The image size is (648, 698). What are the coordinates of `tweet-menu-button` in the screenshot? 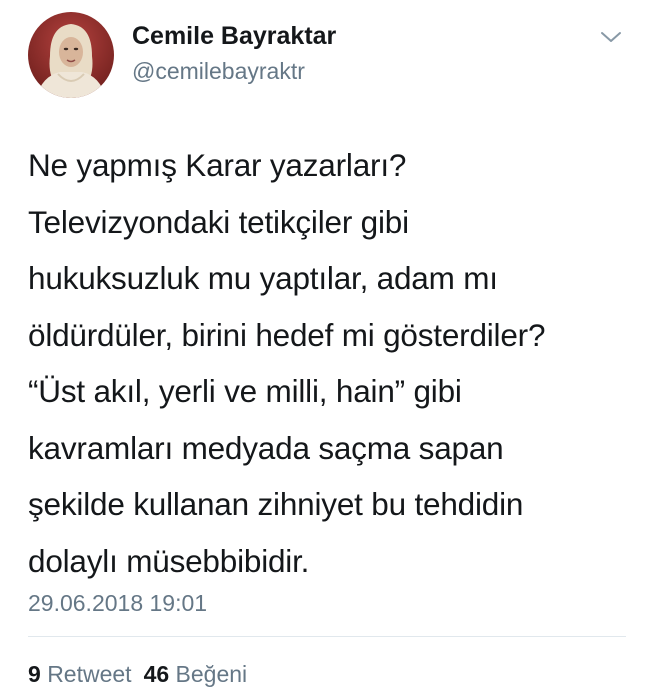 It's located at (611, 37).